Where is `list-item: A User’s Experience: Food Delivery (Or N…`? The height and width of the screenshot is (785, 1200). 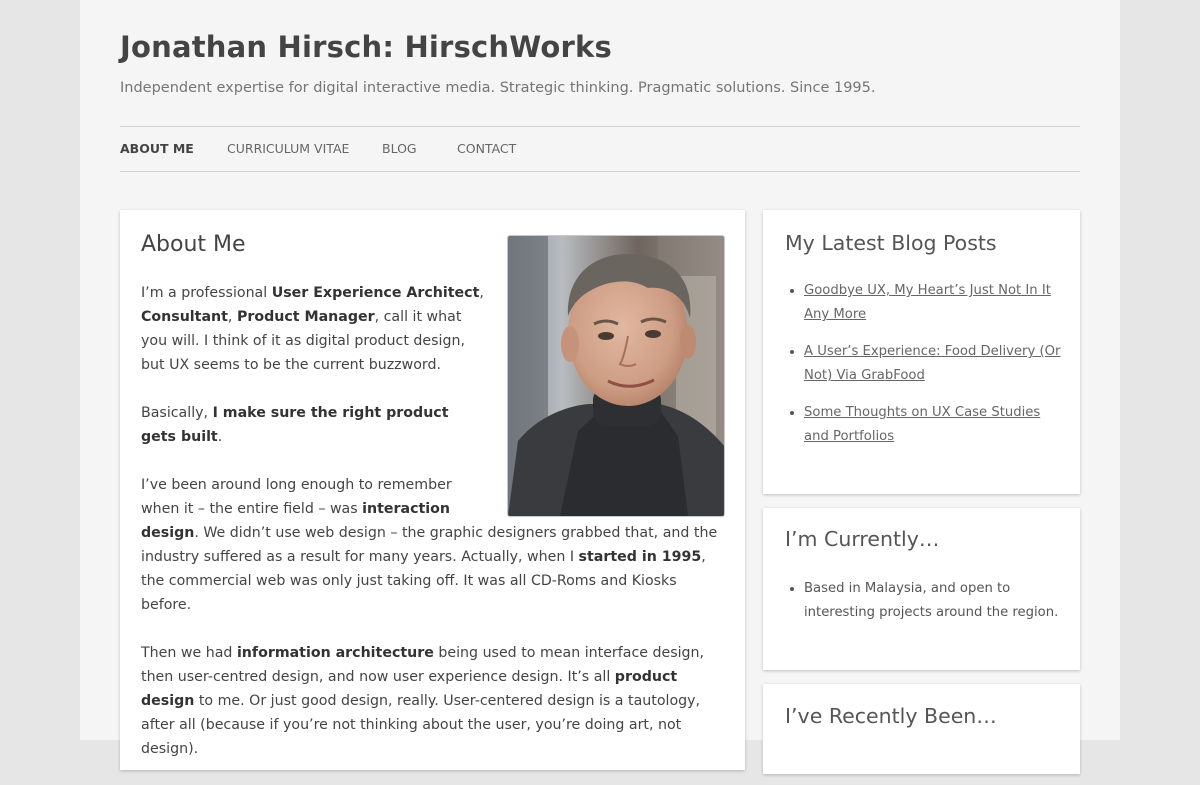 list-item: A User’s Experience: Food Delivery (Or N… is located at coordinates (935, 364).